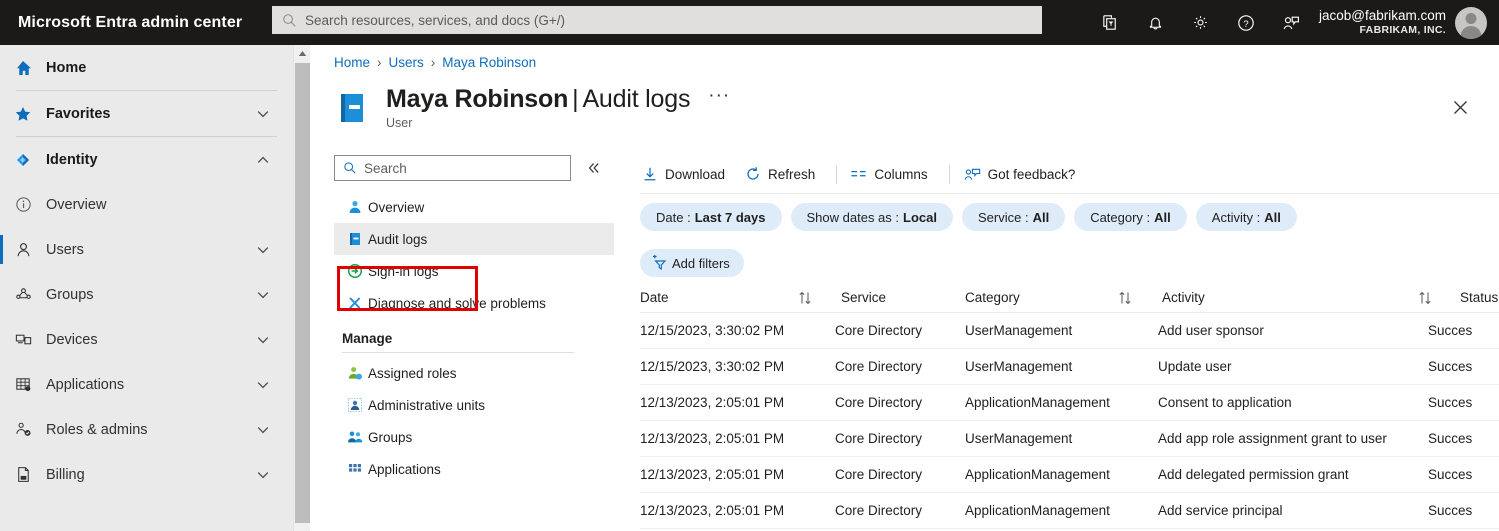 This screenshot has height=531, width=1499. I want to click on page-title: Maya Robinson | Audit logs, so click(538, 99).